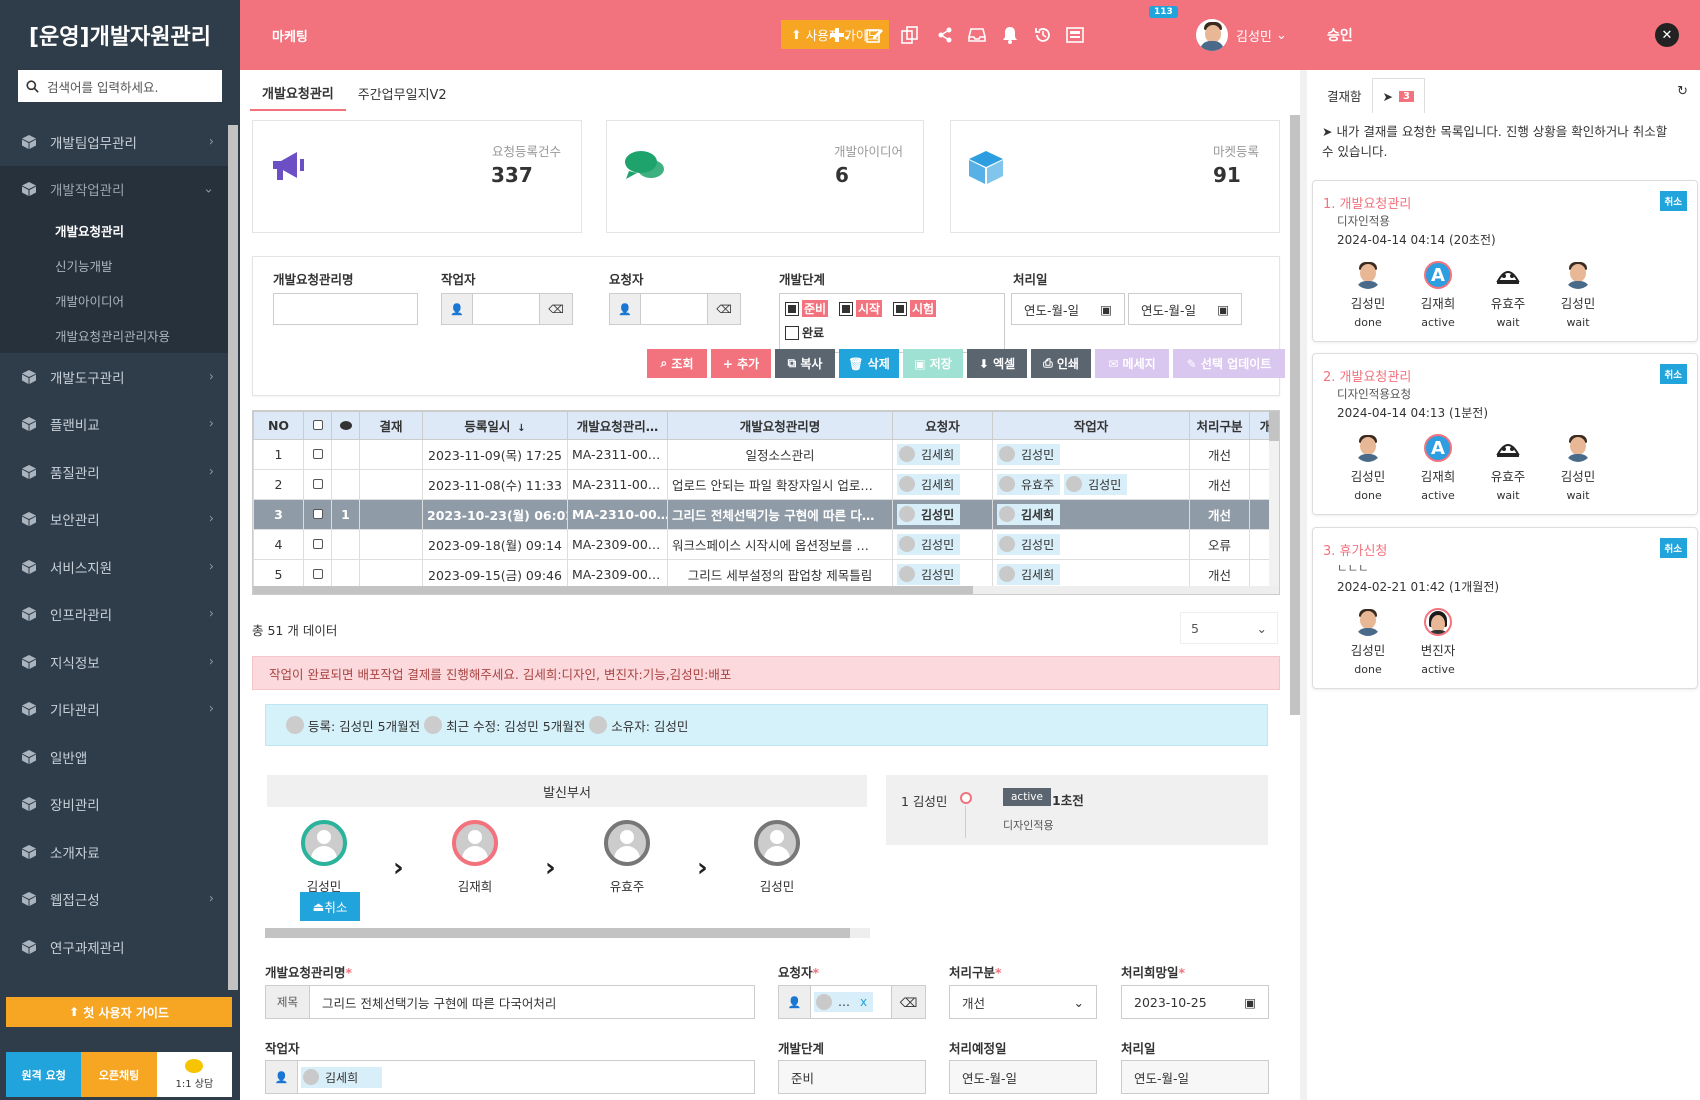 Image resolution: width=1700 pixels, height=1100 pixels. What do you see at coordinates (1195, 1002) in the screenshot?
I see `form-due-date: 2023-10-25 ▣` at bounding box center [1195, 1002].